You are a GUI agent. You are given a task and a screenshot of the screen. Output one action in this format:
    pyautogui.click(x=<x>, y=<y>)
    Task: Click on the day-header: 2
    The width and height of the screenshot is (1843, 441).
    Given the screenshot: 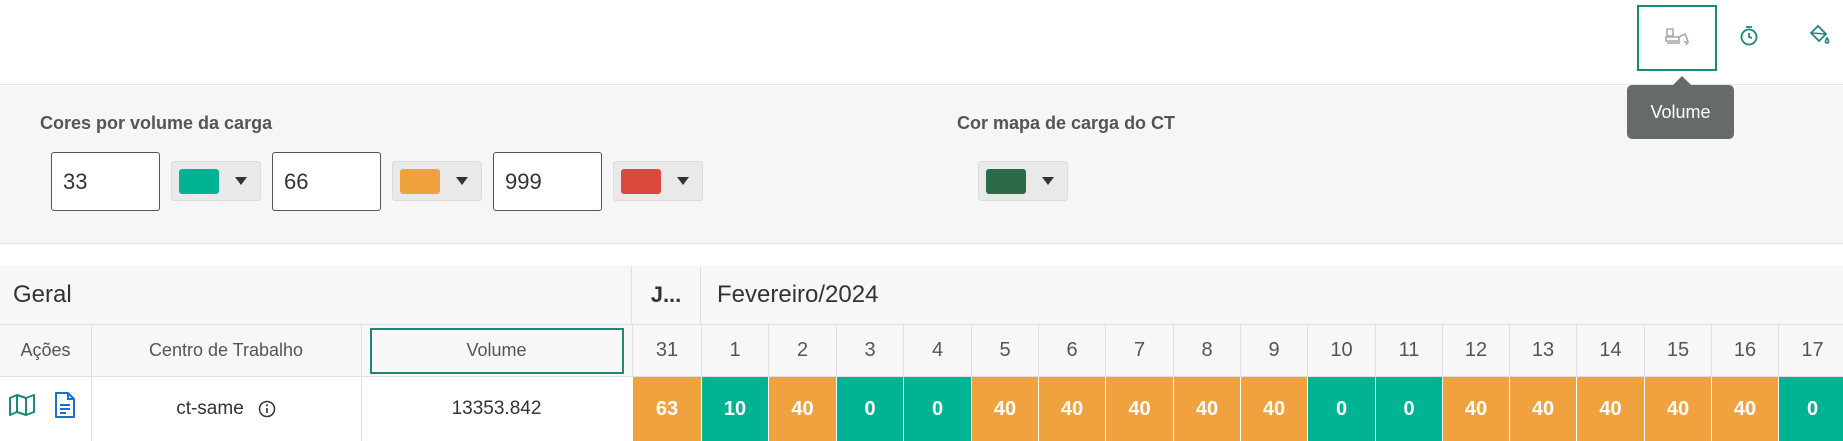 What is the action you would take?
    pyautogui.click(x=802, y=351)
    